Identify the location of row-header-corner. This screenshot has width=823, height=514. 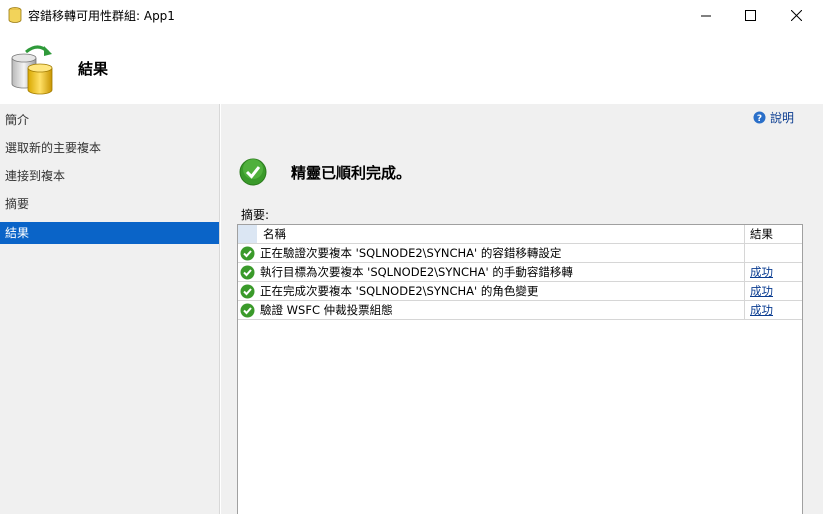
(247, 234).